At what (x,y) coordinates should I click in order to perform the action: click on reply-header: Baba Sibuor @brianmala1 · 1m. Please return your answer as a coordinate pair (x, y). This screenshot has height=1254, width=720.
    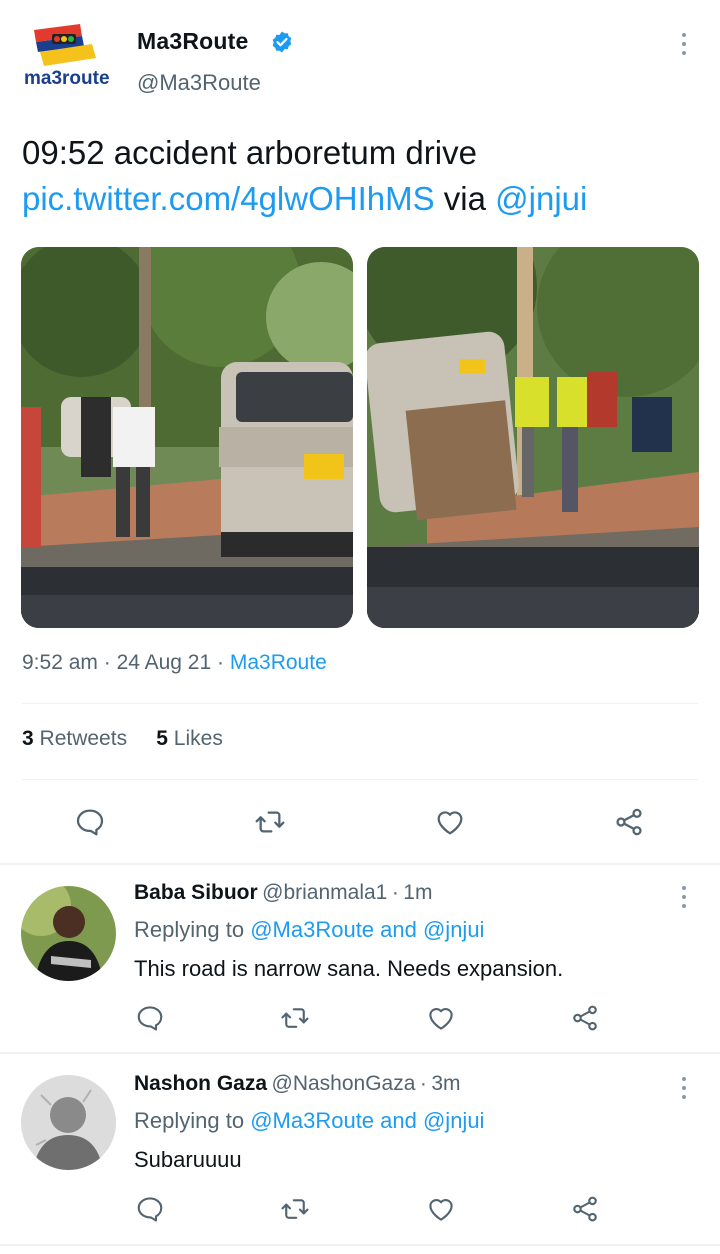
    Looking at the image, I should click on (404, 893).